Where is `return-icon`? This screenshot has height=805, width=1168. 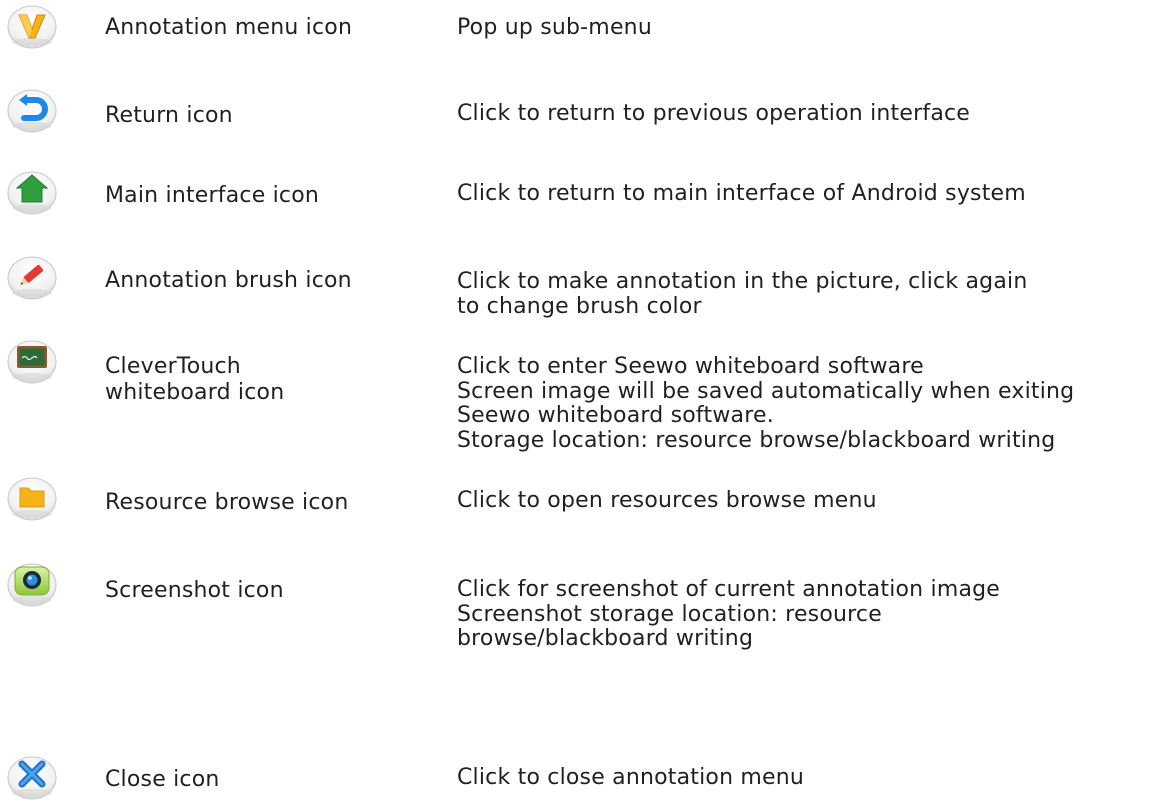 return-icon is located at coordinates (32, 110).